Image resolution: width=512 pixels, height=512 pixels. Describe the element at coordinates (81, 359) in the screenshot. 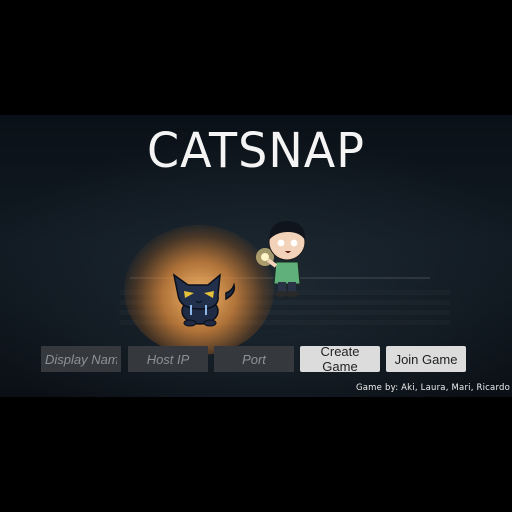

I see `display-name-input` at that location.